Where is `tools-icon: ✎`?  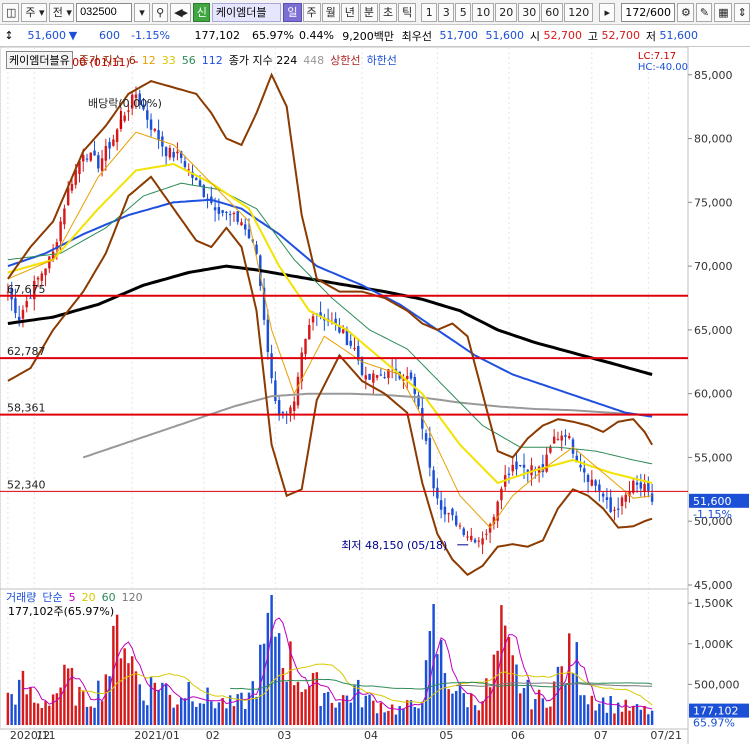
tools-icon: ✎ is located at coordinates (704, 12).